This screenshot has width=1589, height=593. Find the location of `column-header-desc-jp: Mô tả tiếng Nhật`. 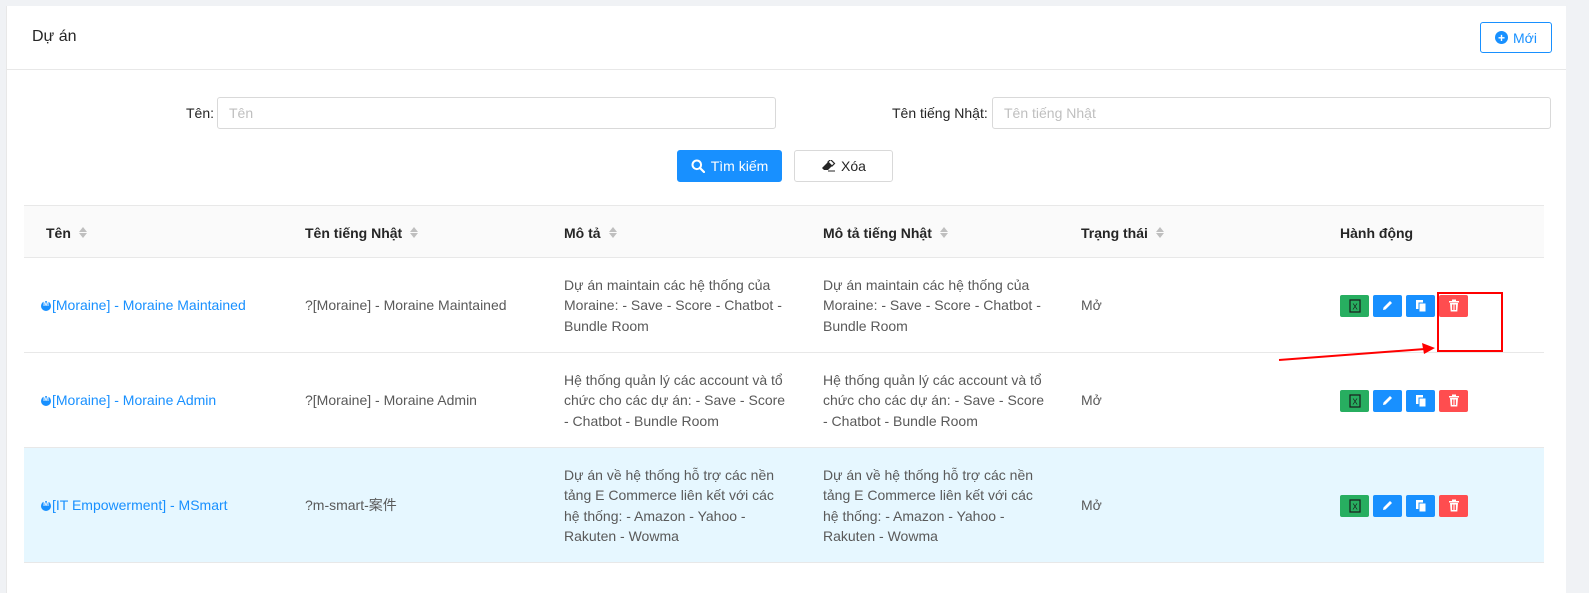

column-header-desc-jp: Mô tả tiếng Nhật is located at coordinates (885, 232).